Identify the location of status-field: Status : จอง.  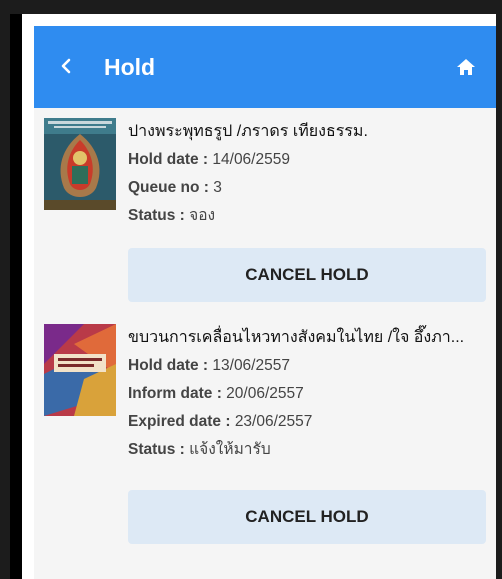
(307, 216).